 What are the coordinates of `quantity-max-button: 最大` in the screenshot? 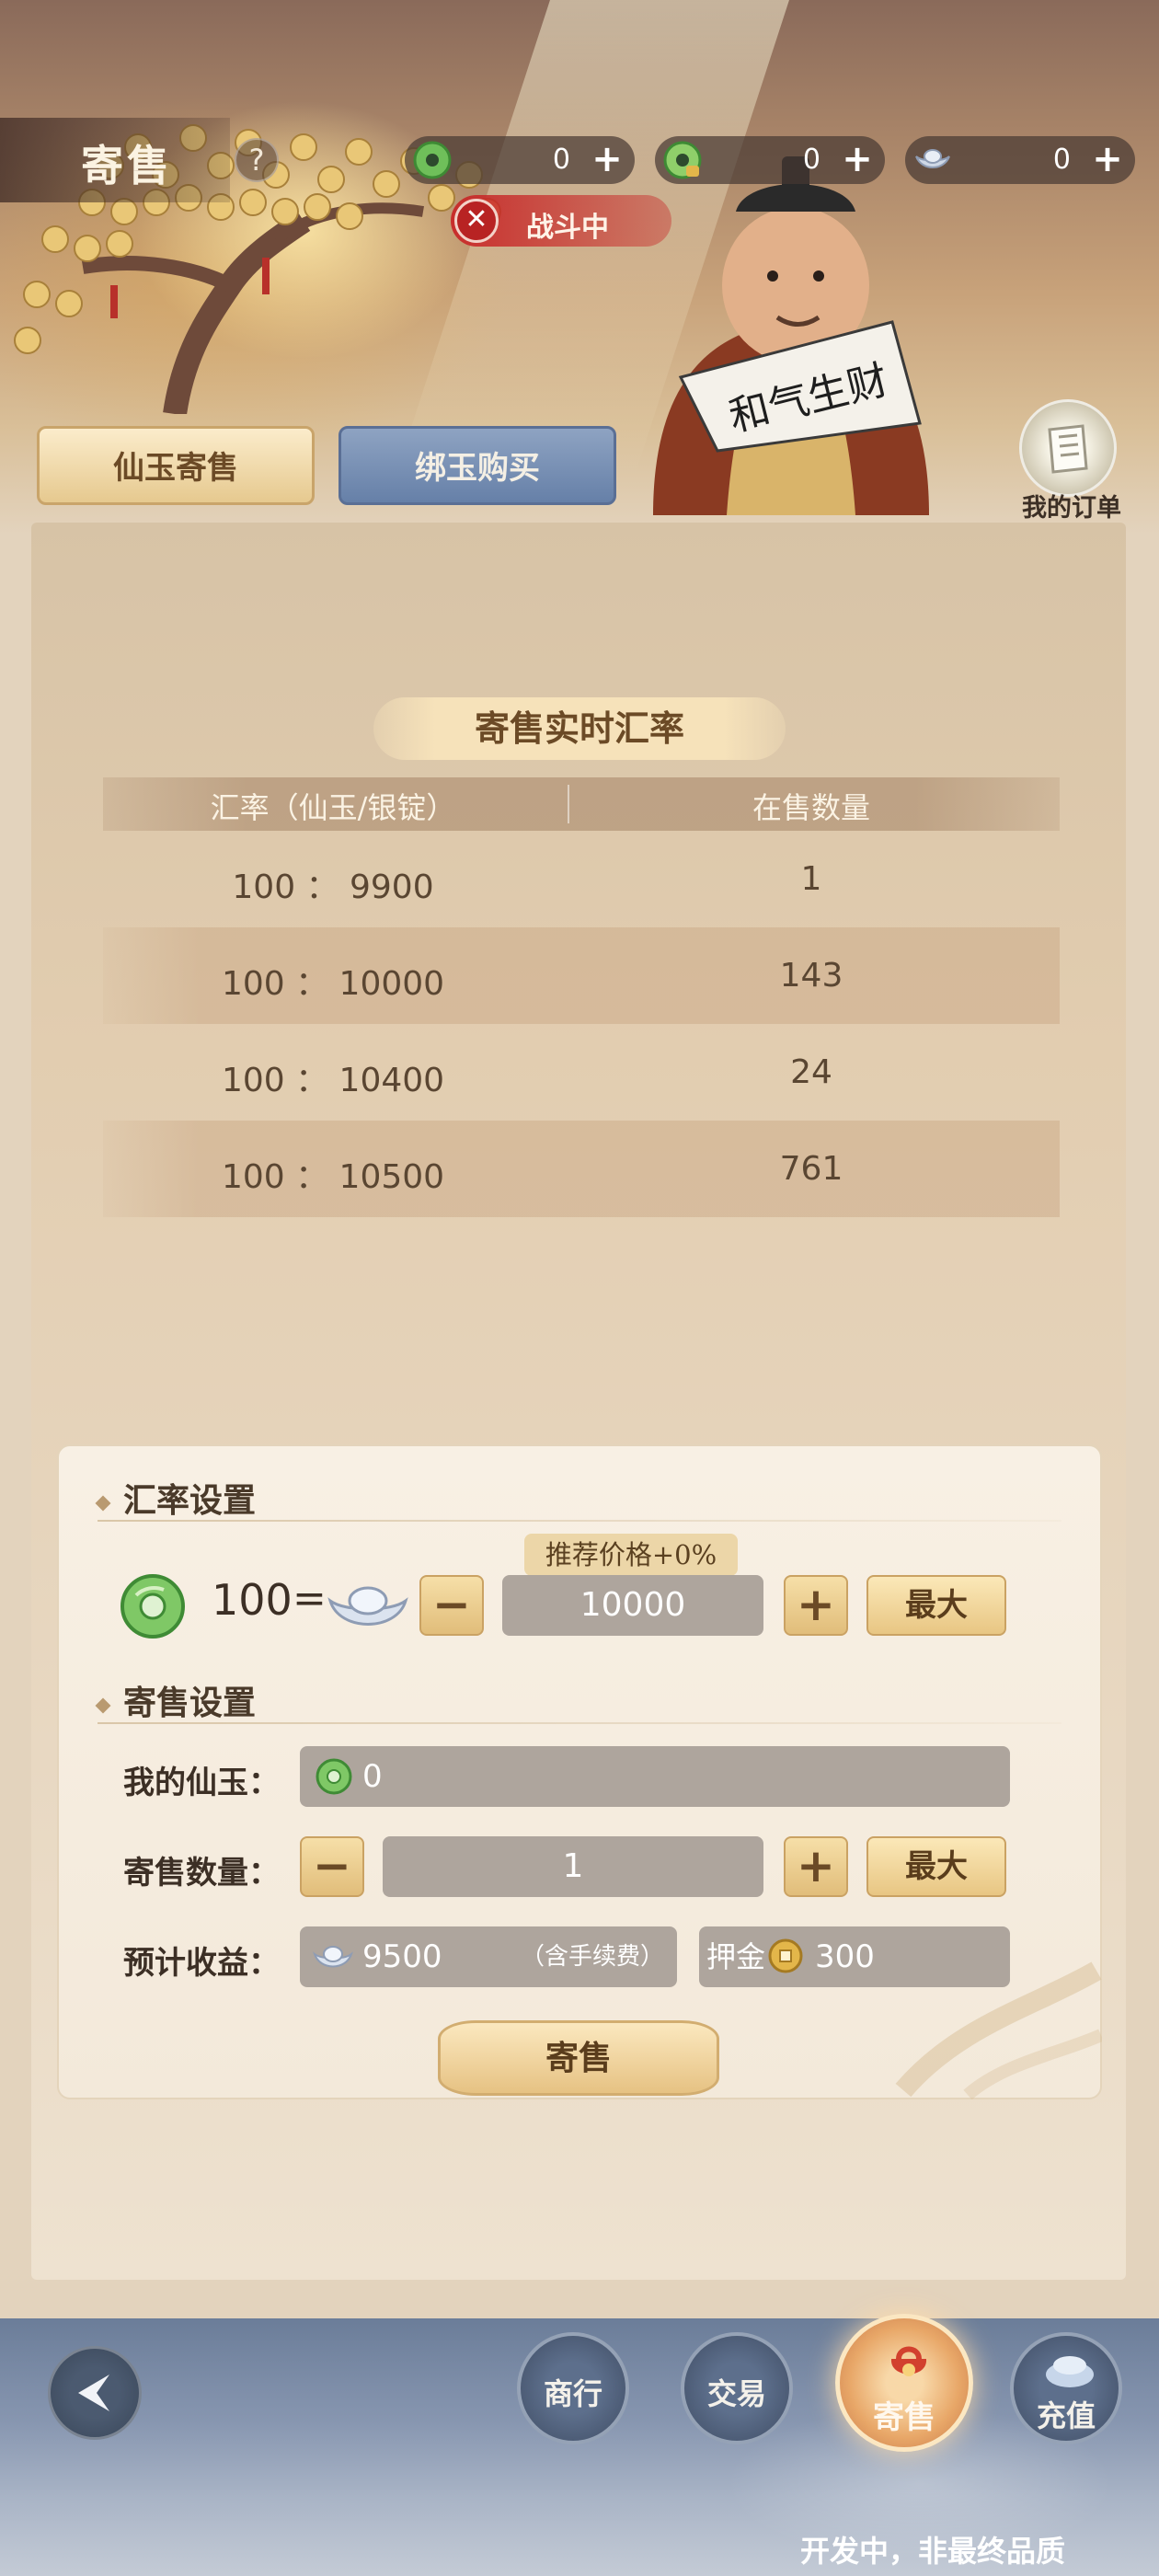 It's located at (936, 1866).